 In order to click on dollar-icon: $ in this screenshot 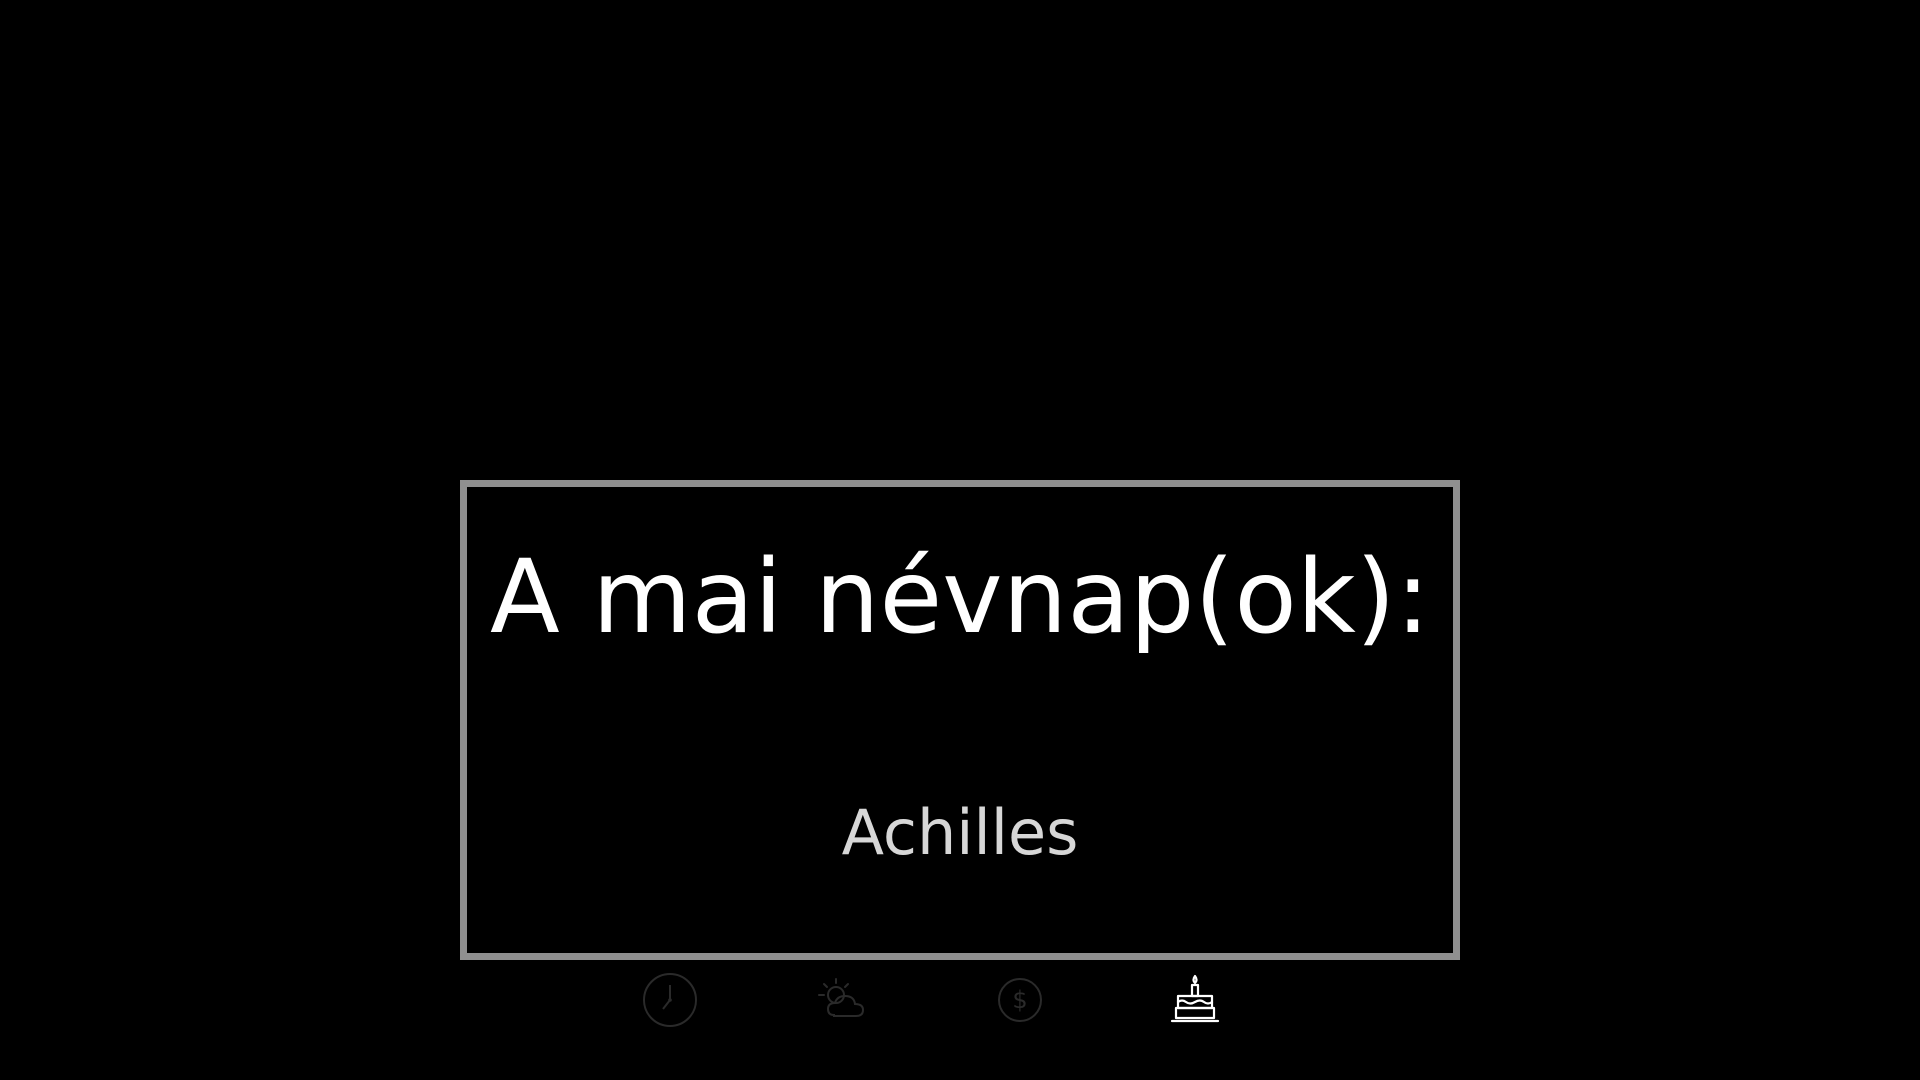, I will do `click(1020, 1000)`.